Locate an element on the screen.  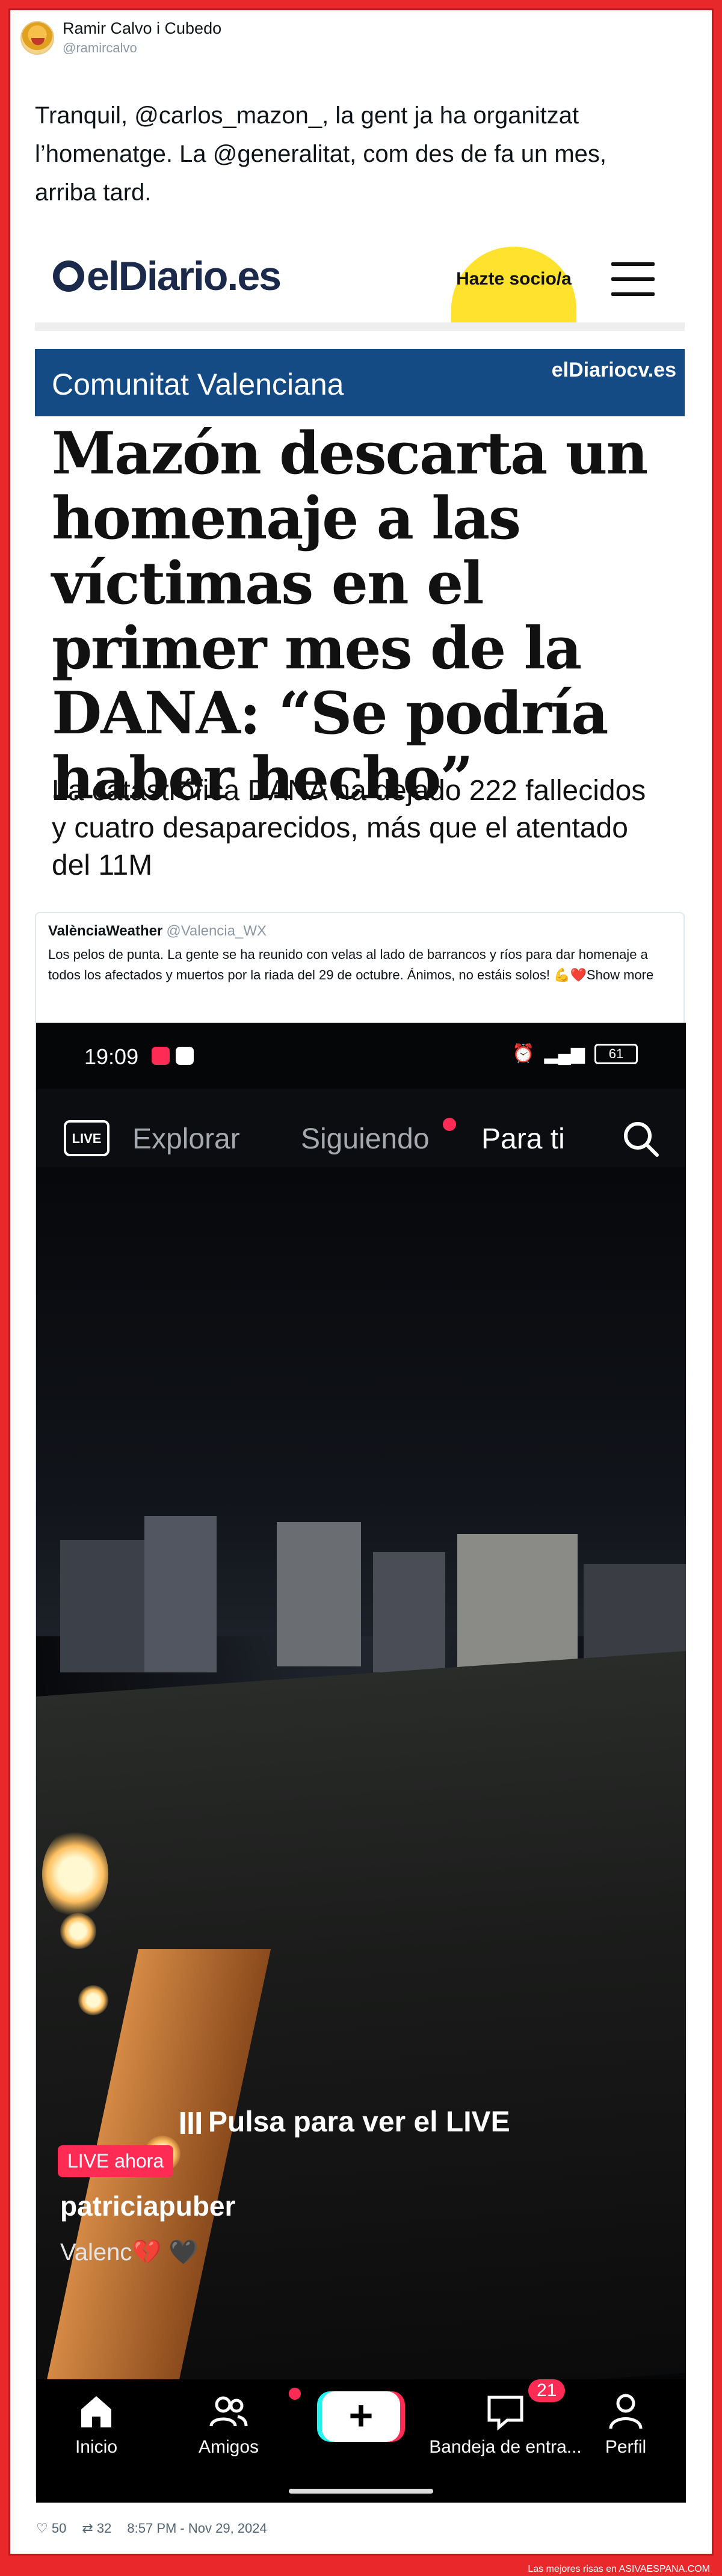
alarm-icon: ⏰ is located at coordinates (523, 1054).